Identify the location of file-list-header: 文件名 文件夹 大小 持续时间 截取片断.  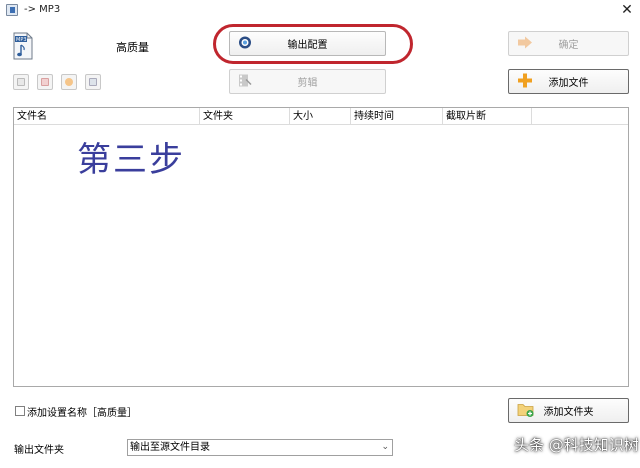
(321, 116).